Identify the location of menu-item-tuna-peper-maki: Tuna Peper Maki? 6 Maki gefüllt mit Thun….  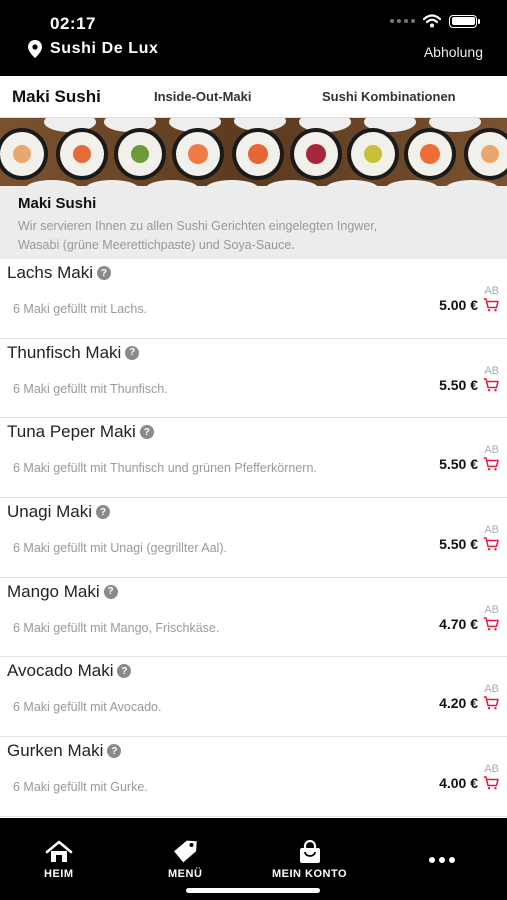
(253, 458).